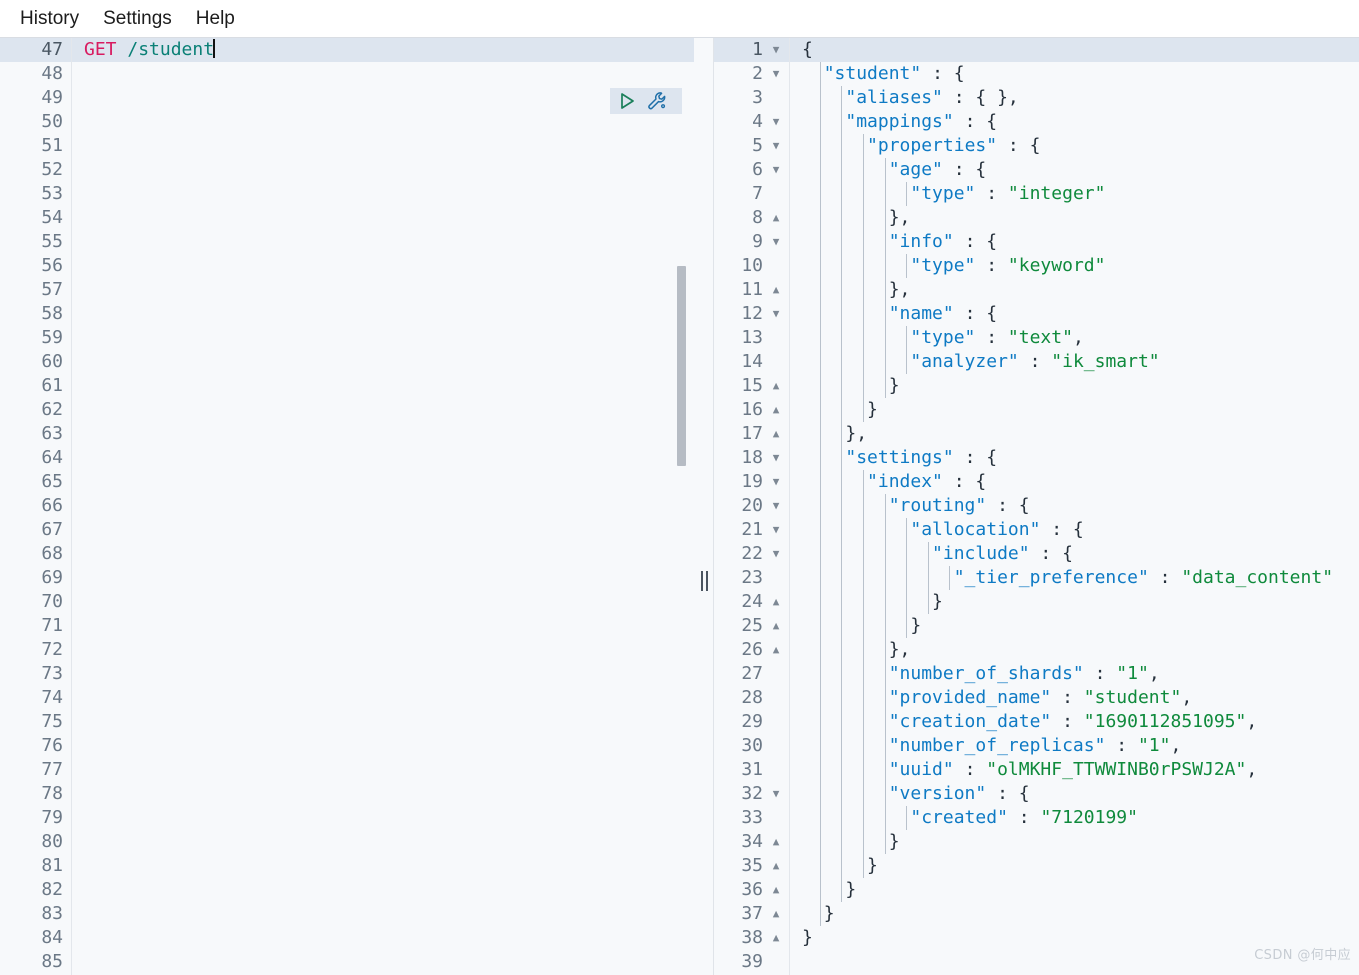 The image size is (1359, 975). What do you see at coordinates (1074, 482) in the screenshot?
I see `code-line: "index" : {` at bounding box center [1074, 482].